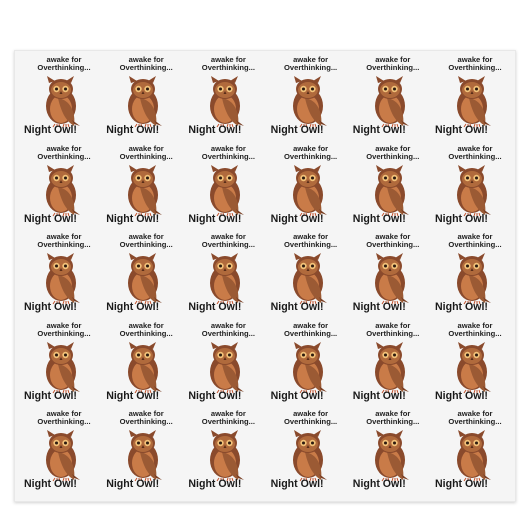 The height and width of the screenshot is (530, 530). I want to click on sticker-r3-c3: awake for Overthinking... Night Owl!, so click(228, 275).